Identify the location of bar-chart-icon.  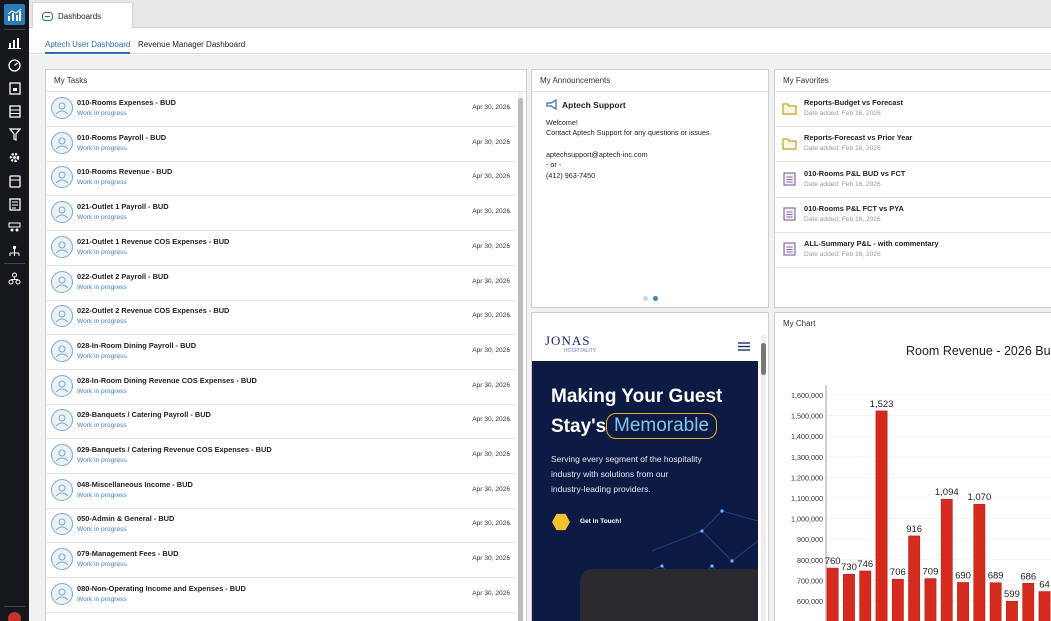
(14, 42).